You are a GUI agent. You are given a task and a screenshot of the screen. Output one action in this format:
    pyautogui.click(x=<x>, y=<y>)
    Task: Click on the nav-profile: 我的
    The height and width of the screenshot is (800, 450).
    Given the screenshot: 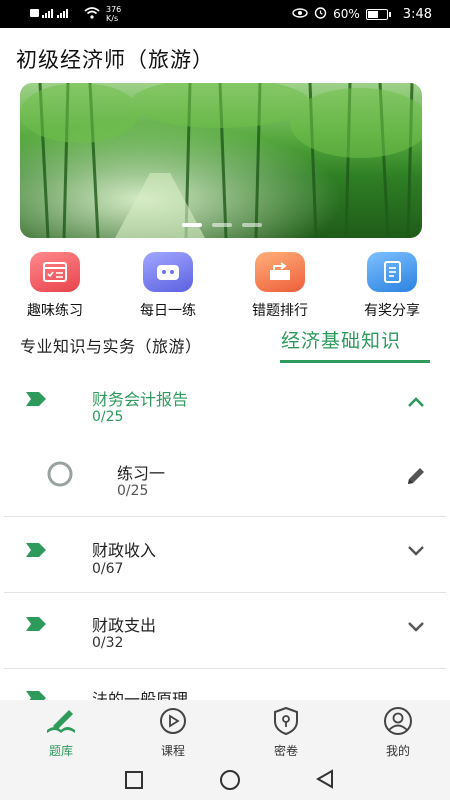 What is the action you would take?
    pyautogui.click(x=398, y=732)
    